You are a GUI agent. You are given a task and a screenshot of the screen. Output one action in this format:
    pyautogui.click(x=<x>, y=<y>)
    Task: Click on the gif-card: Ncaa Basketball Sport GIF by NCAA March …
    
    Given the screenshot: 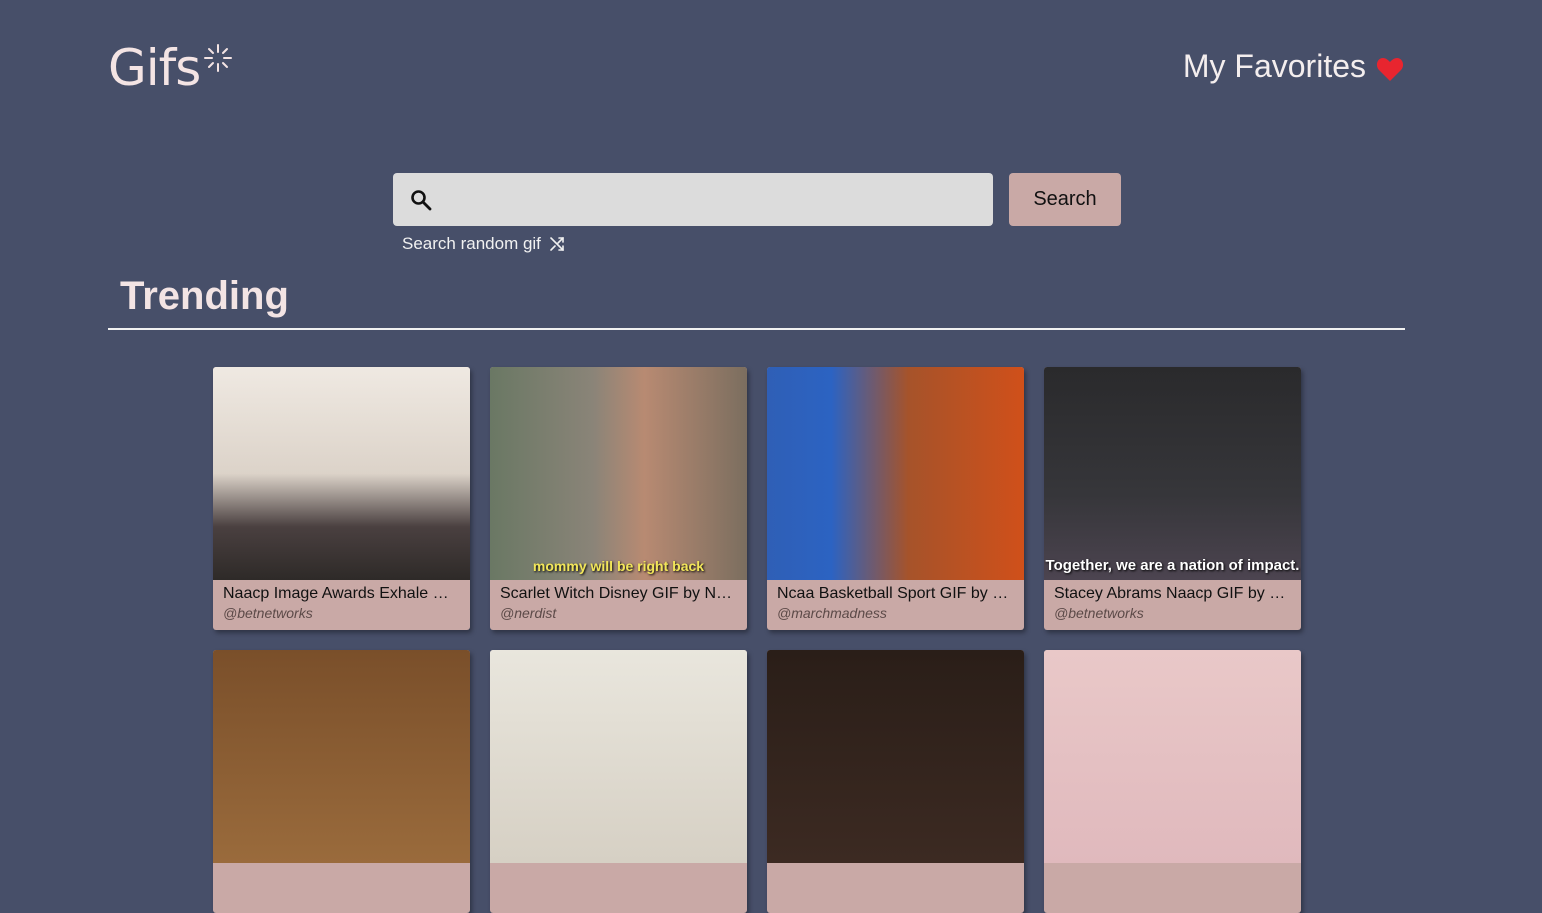 What is the action you would take?
    pyautogui.click(x=895, y=498)
    